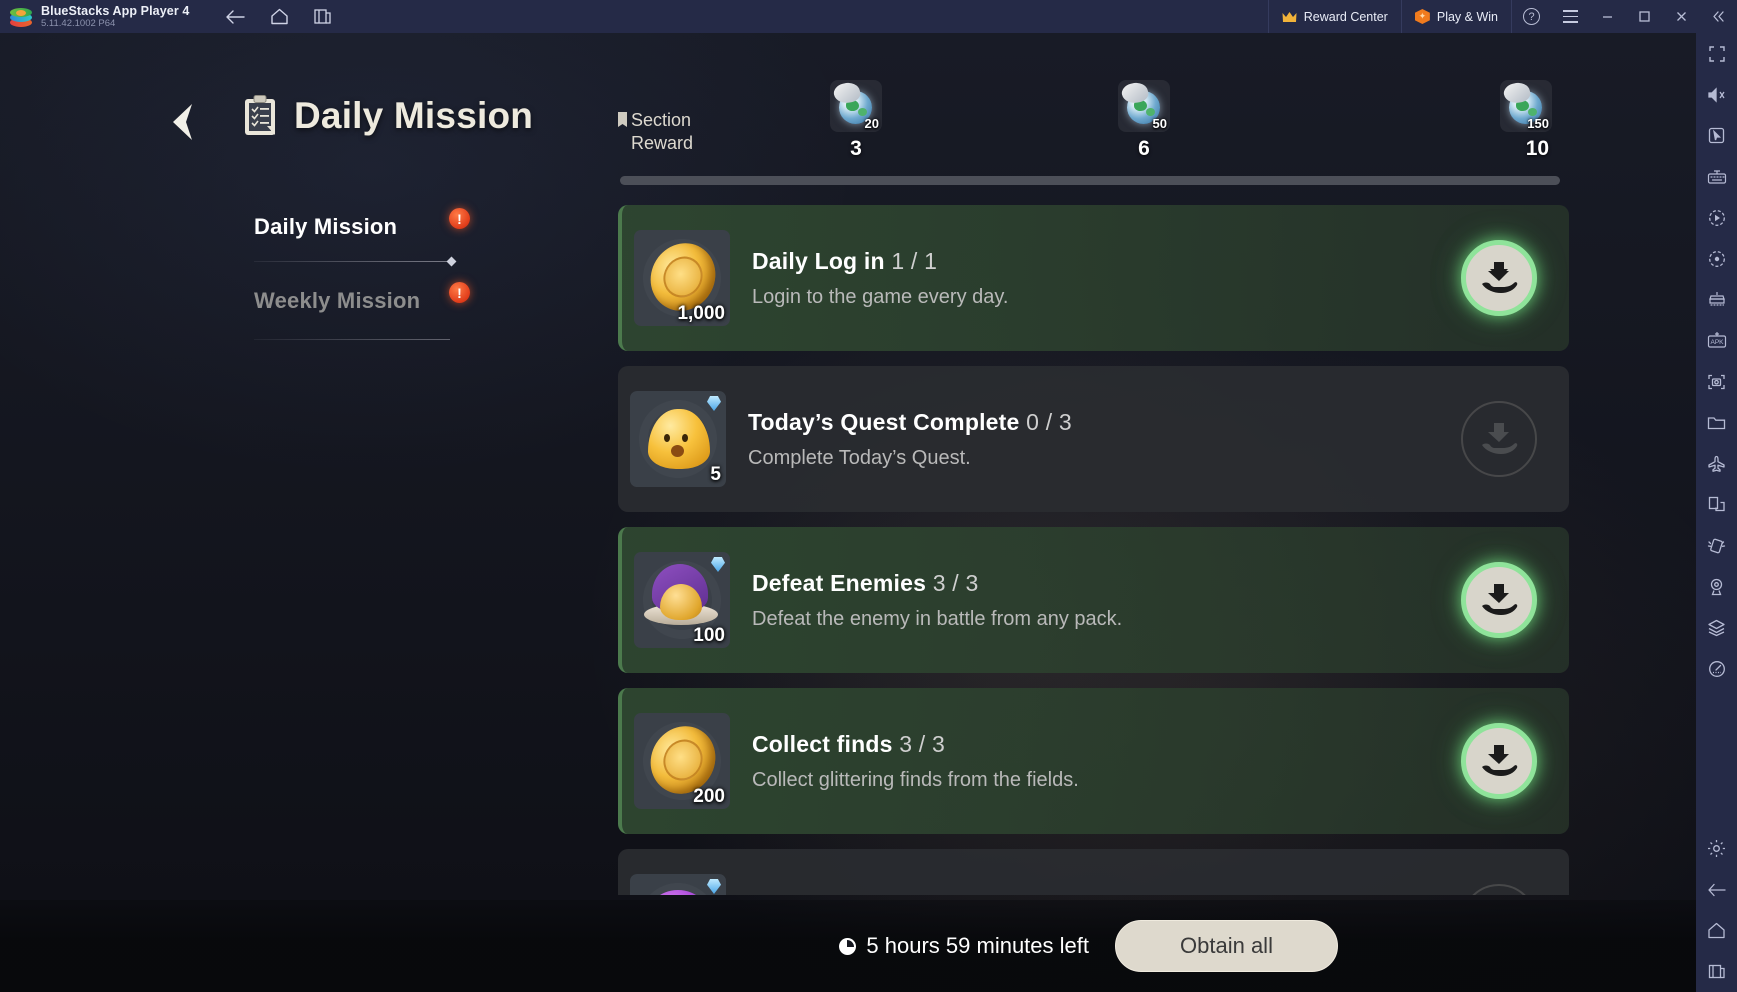  I want to click on shake-icon, so click(1716, 545).